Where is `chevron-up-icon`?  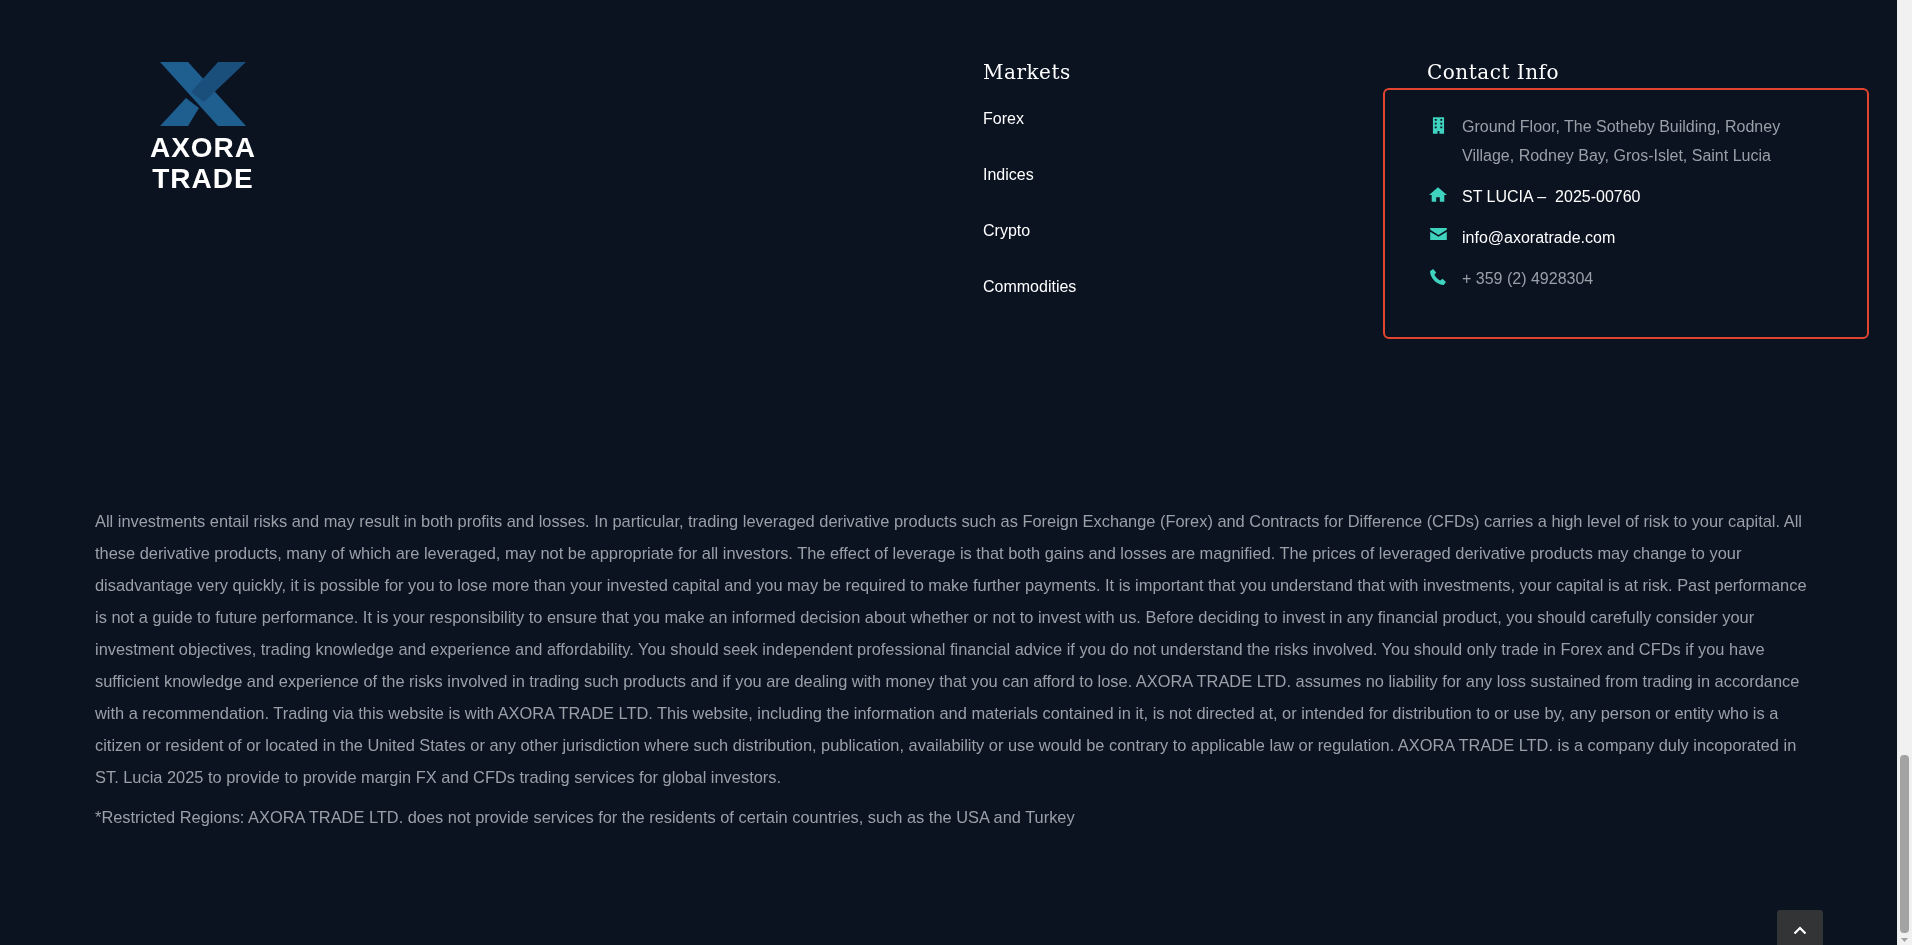
chevron-up-icon is located at coordinates (1800, 930).